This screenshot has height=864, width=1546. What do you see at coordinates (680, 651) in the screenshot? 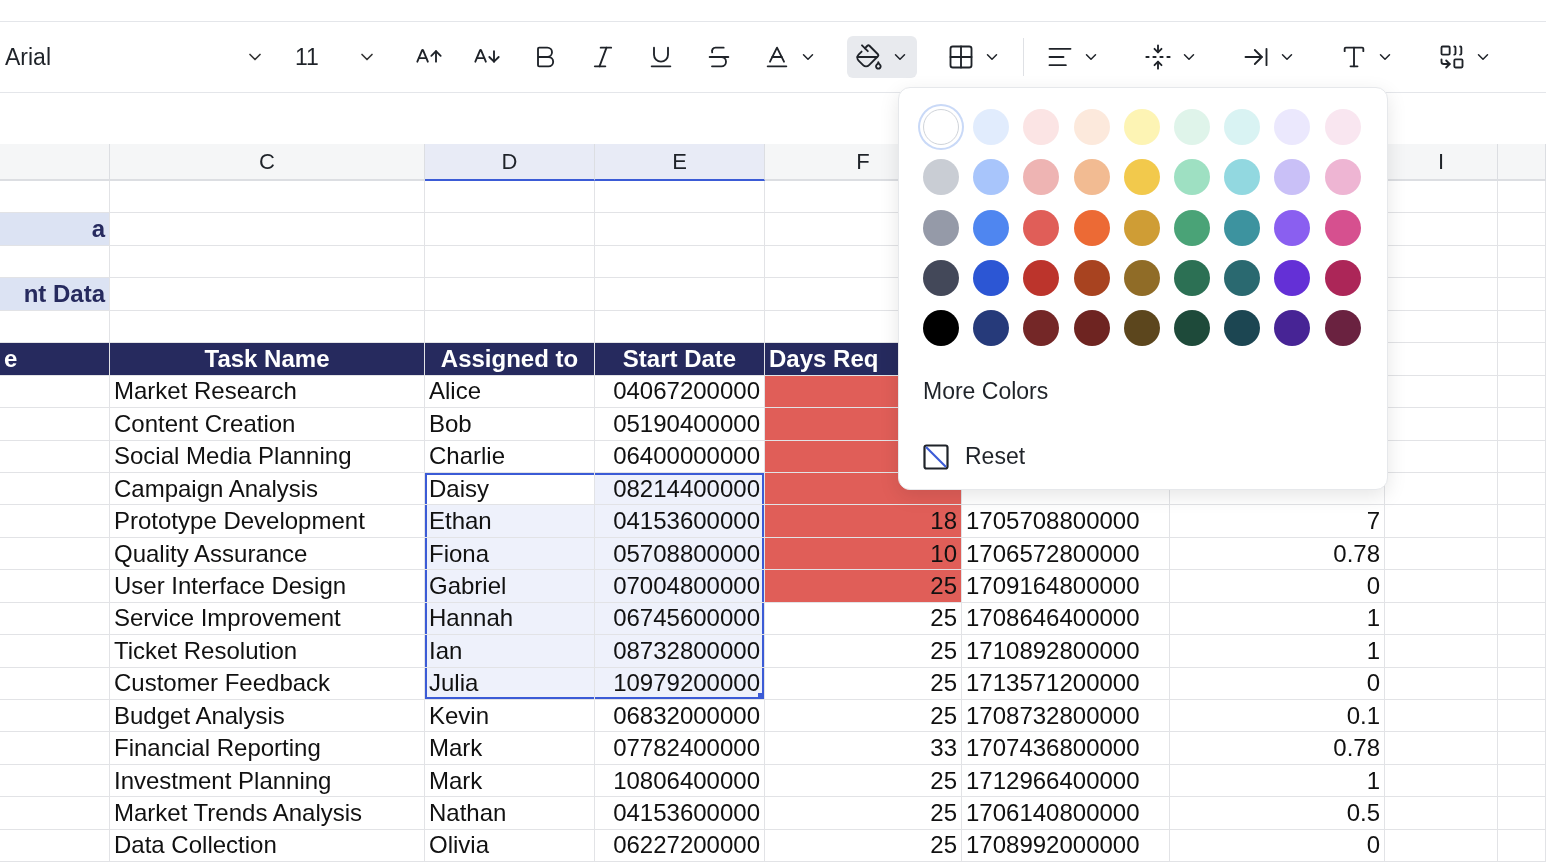
I see `table-cell: 08732800000` at bounding box center [680, 651].